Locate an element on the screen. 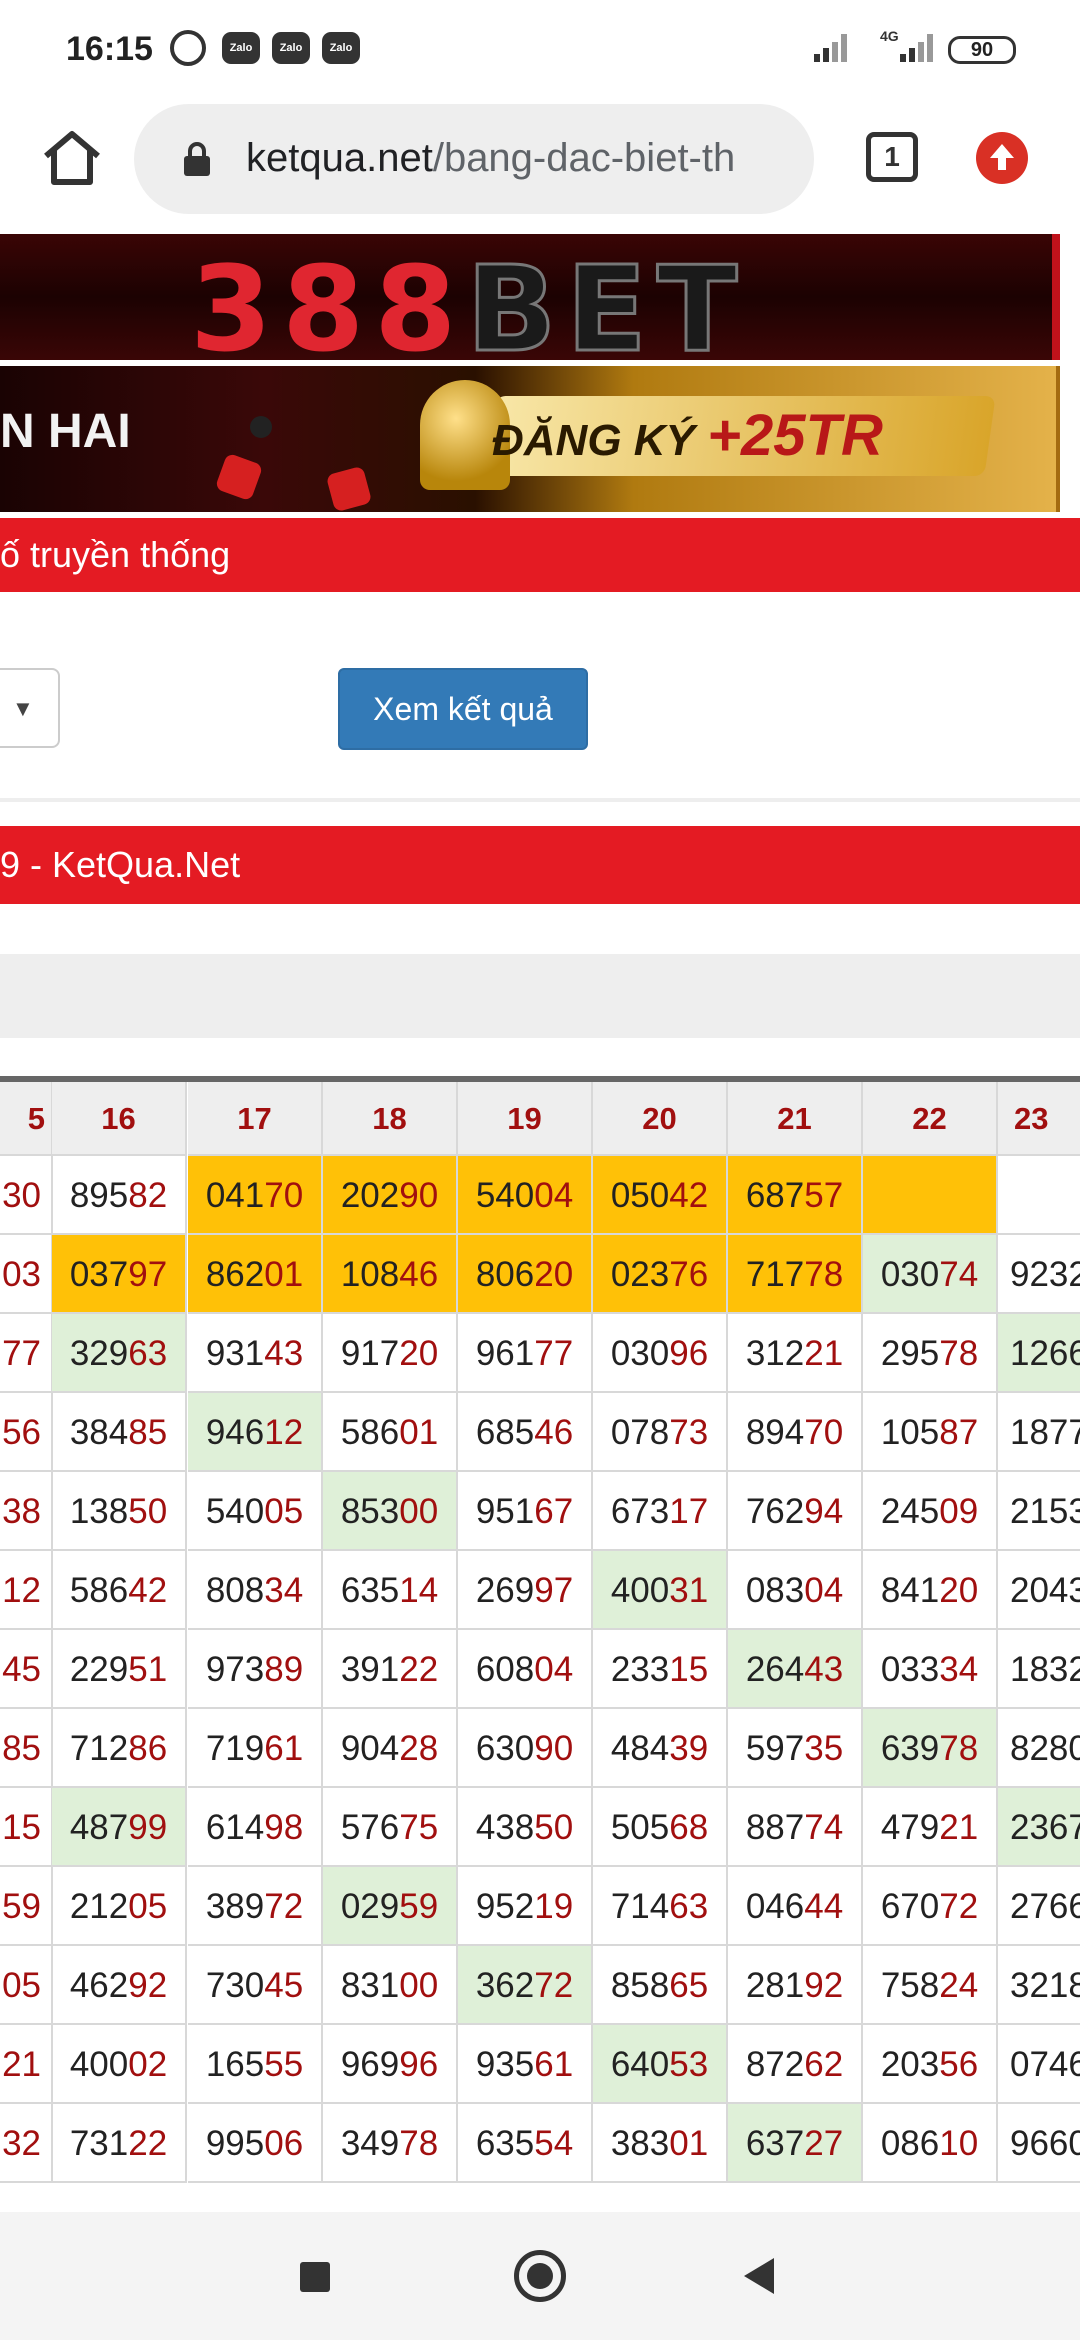 Image resolution: width=1080 pixels, height=2340 pixels. table-cell: 85300 is located at coordinates (390, 1511).